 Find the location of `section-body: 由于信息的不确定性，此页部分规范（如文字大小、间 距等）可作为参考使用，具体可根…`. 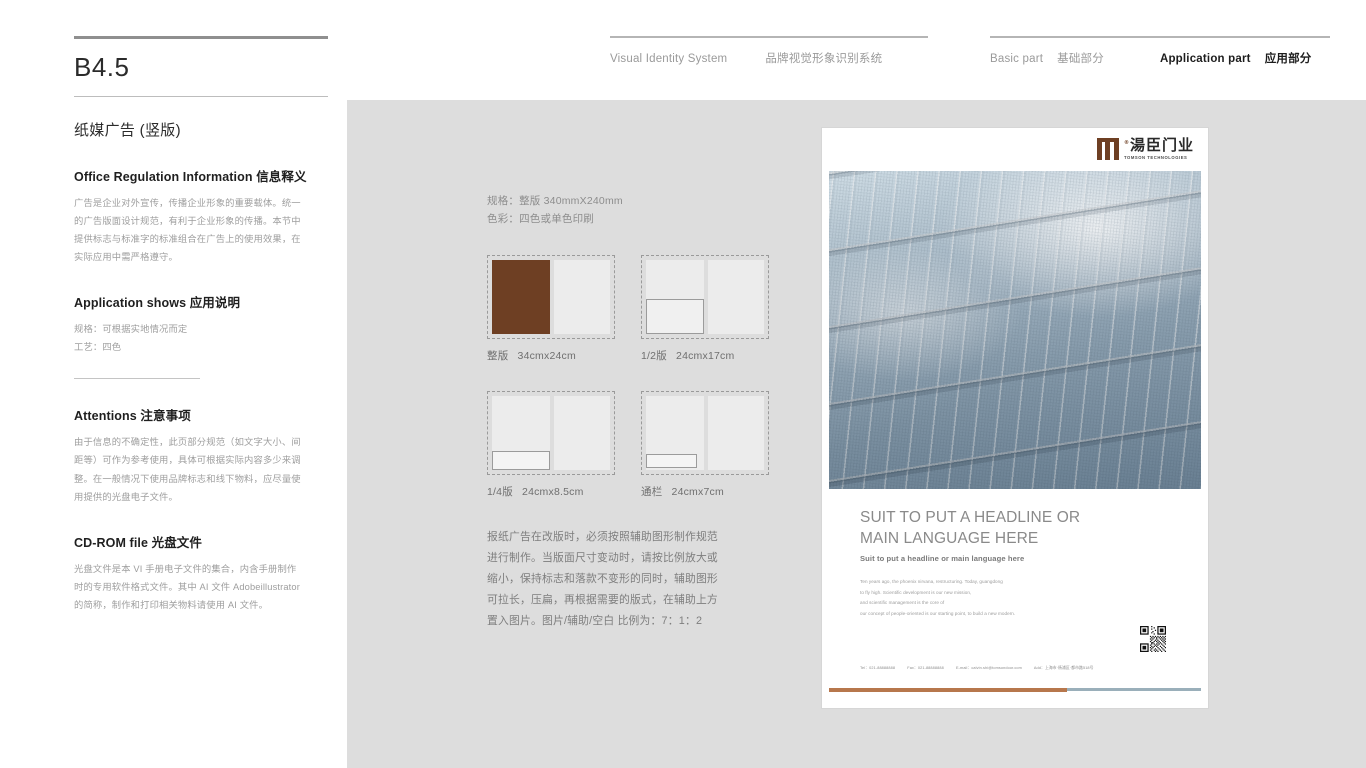

section-body: 由于信息的不确定性，此页部分规范（如文字大小、间 距等）可作为参考使用，具体可根… is located at coordinates (201, 469).